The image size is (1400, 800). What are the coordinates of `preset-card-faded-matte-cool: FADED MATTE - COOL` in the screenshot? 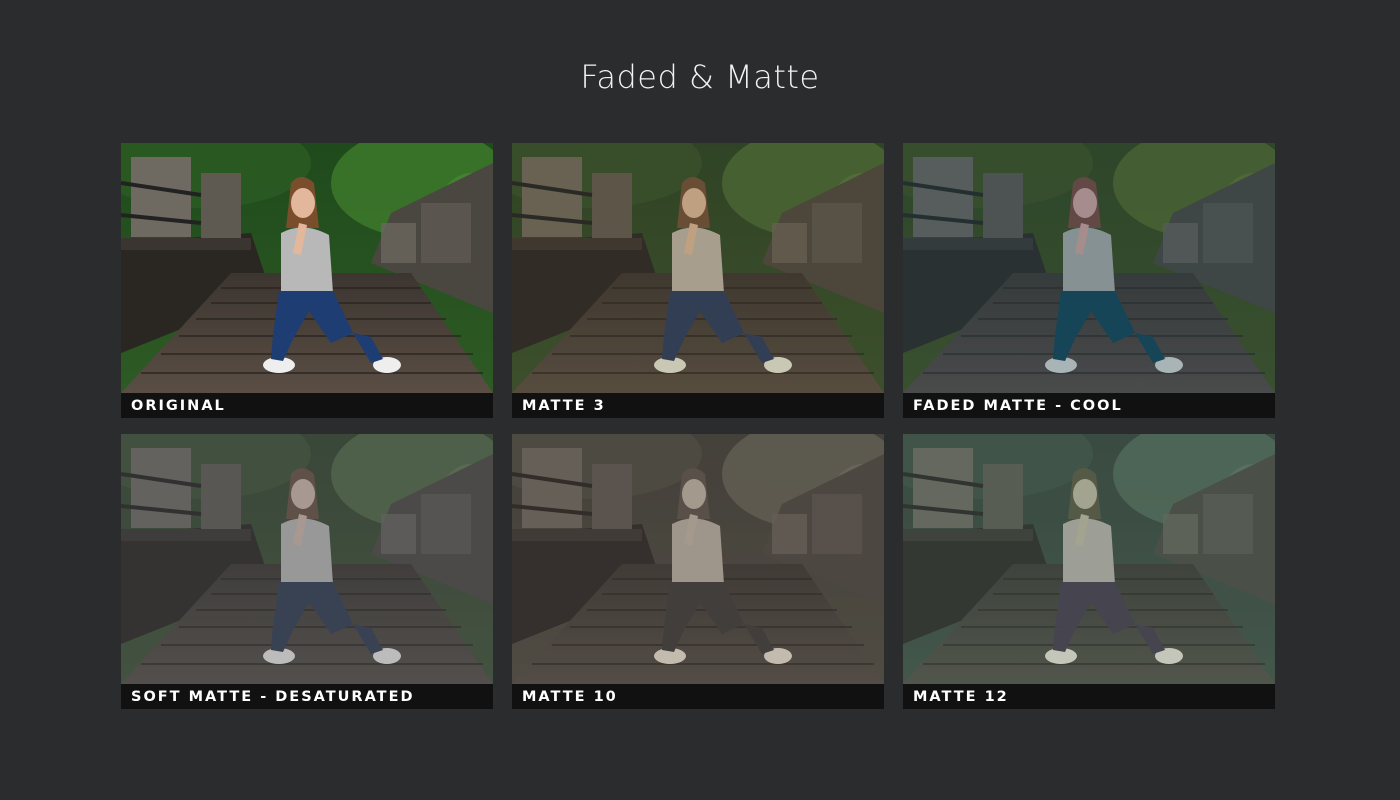 It's located at (1089, 280).